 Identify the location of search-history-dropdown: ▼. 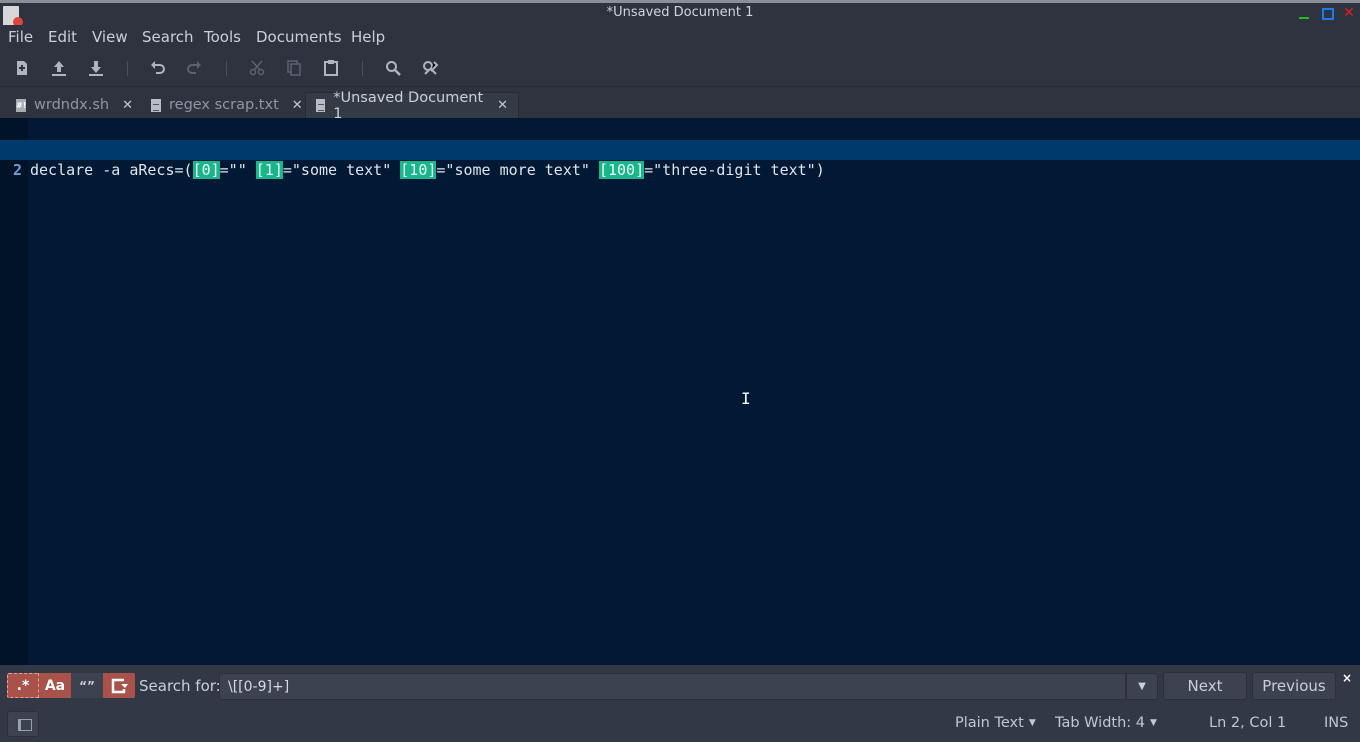
(1142, 686).